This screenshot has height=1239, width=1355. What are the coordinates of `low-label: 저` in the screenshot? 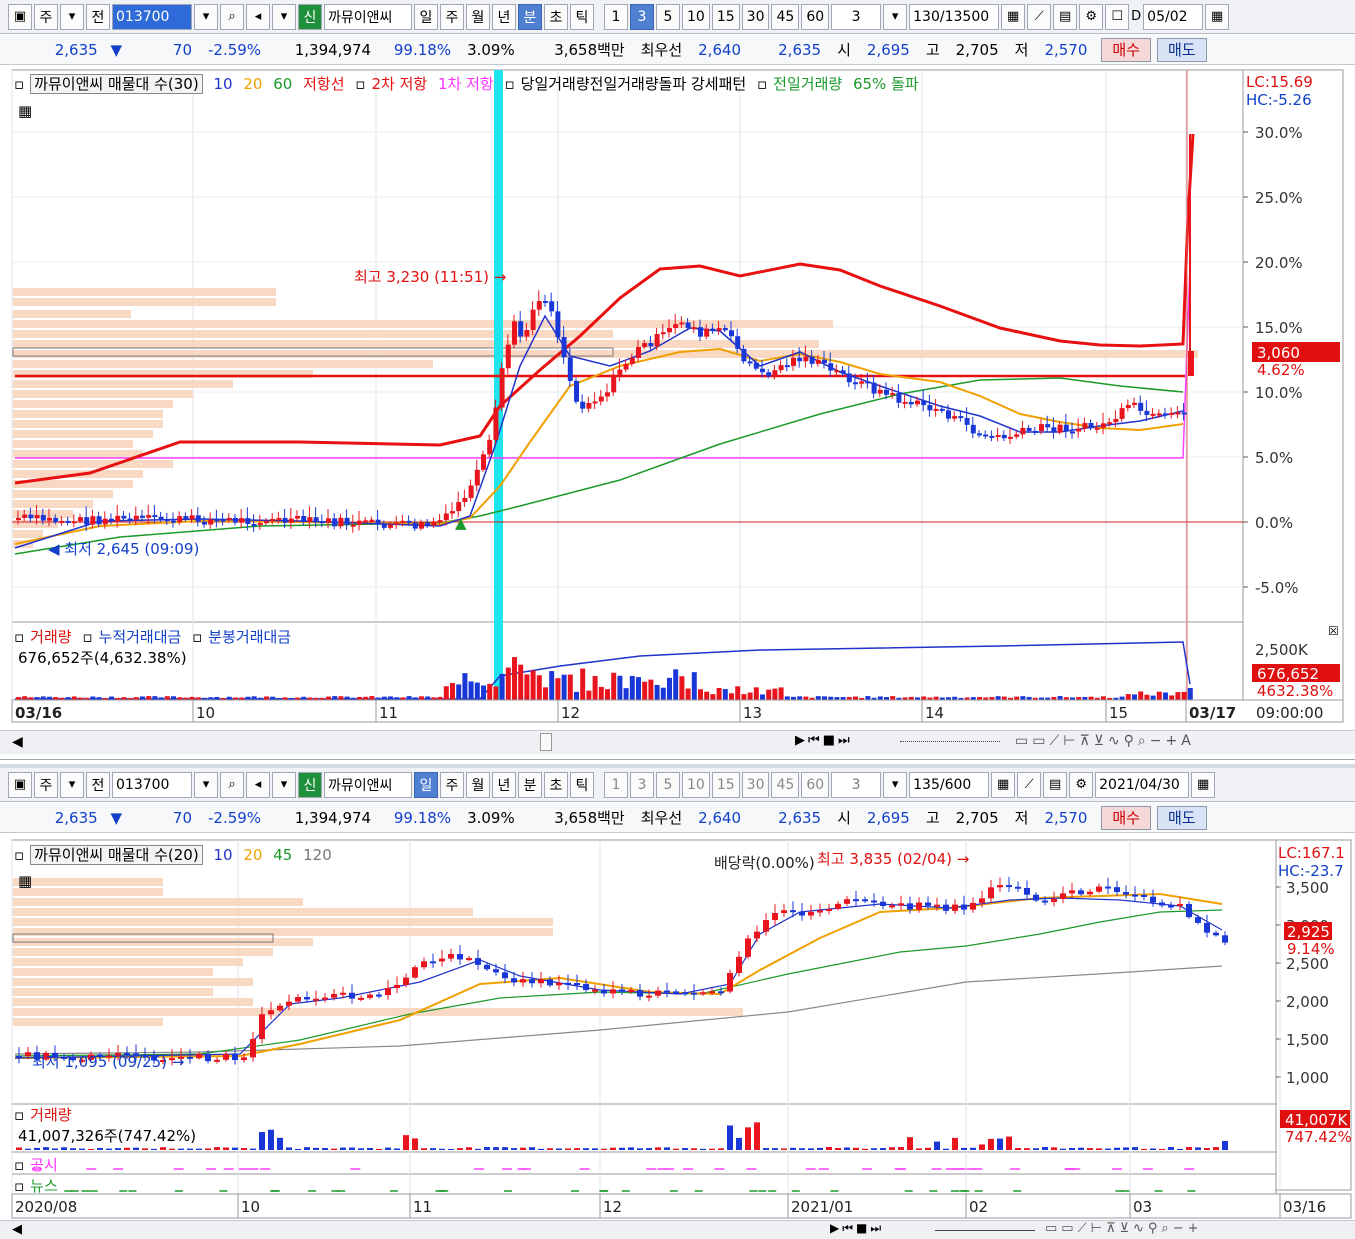 It's located at (1021, 818).